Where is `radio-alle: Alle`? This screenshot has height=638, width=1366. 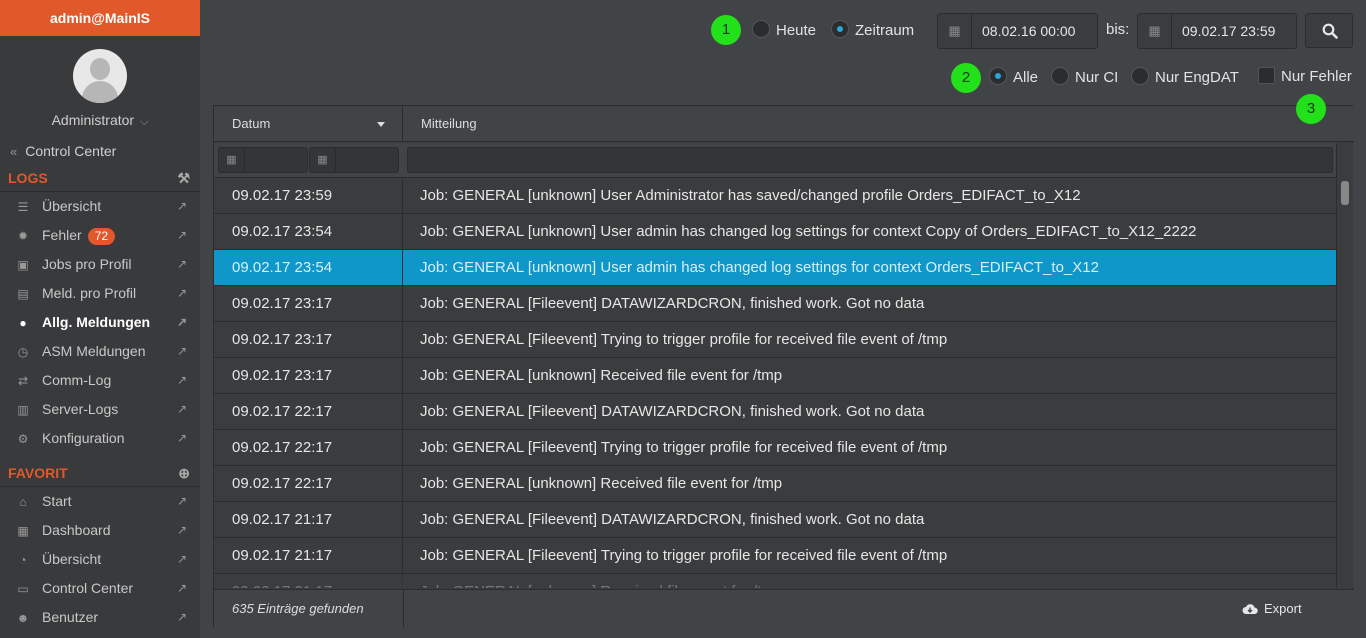
radio-alle: Alle is located at coordinates (1013, 78).